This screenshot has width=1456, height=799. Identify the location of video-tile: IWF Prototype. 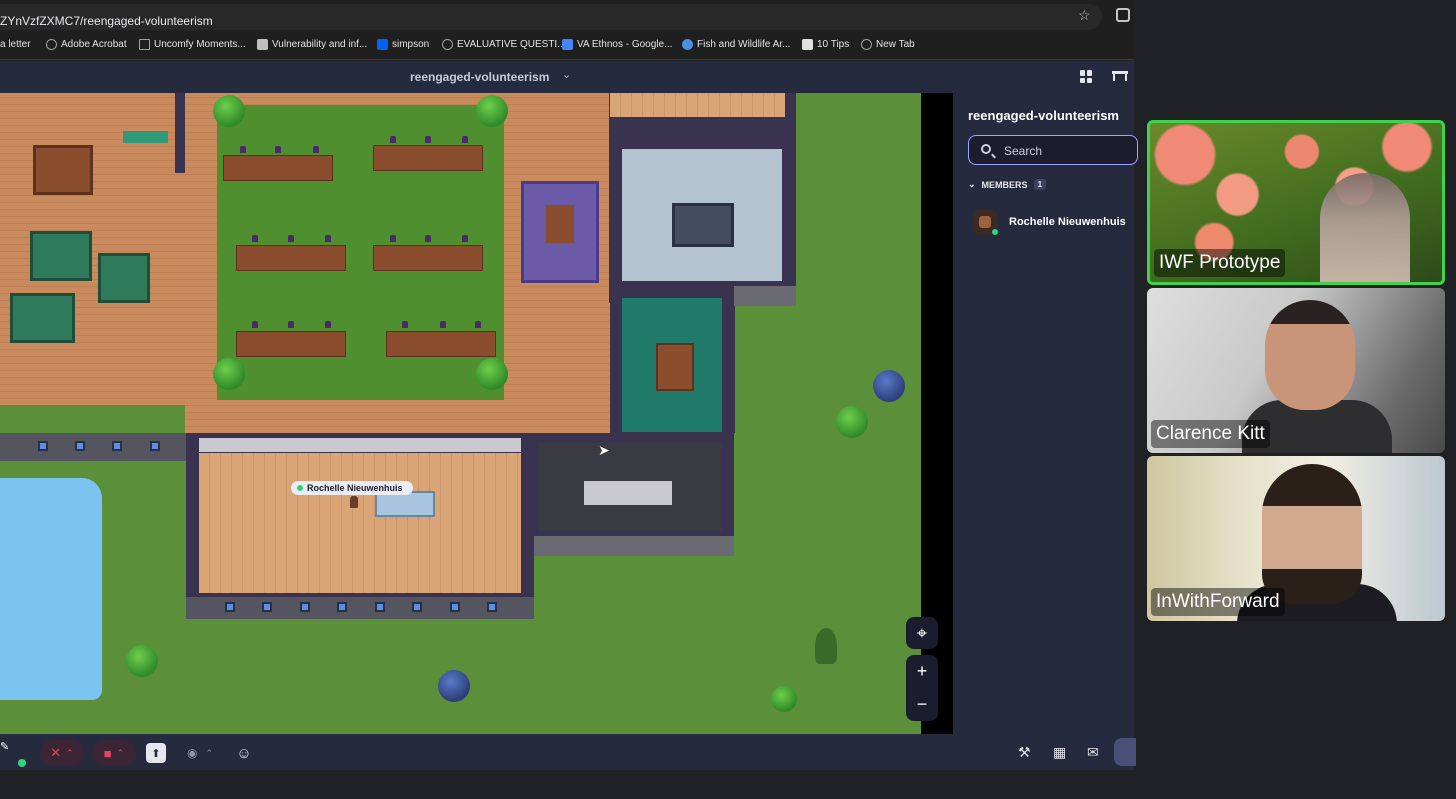
(1296, 202).